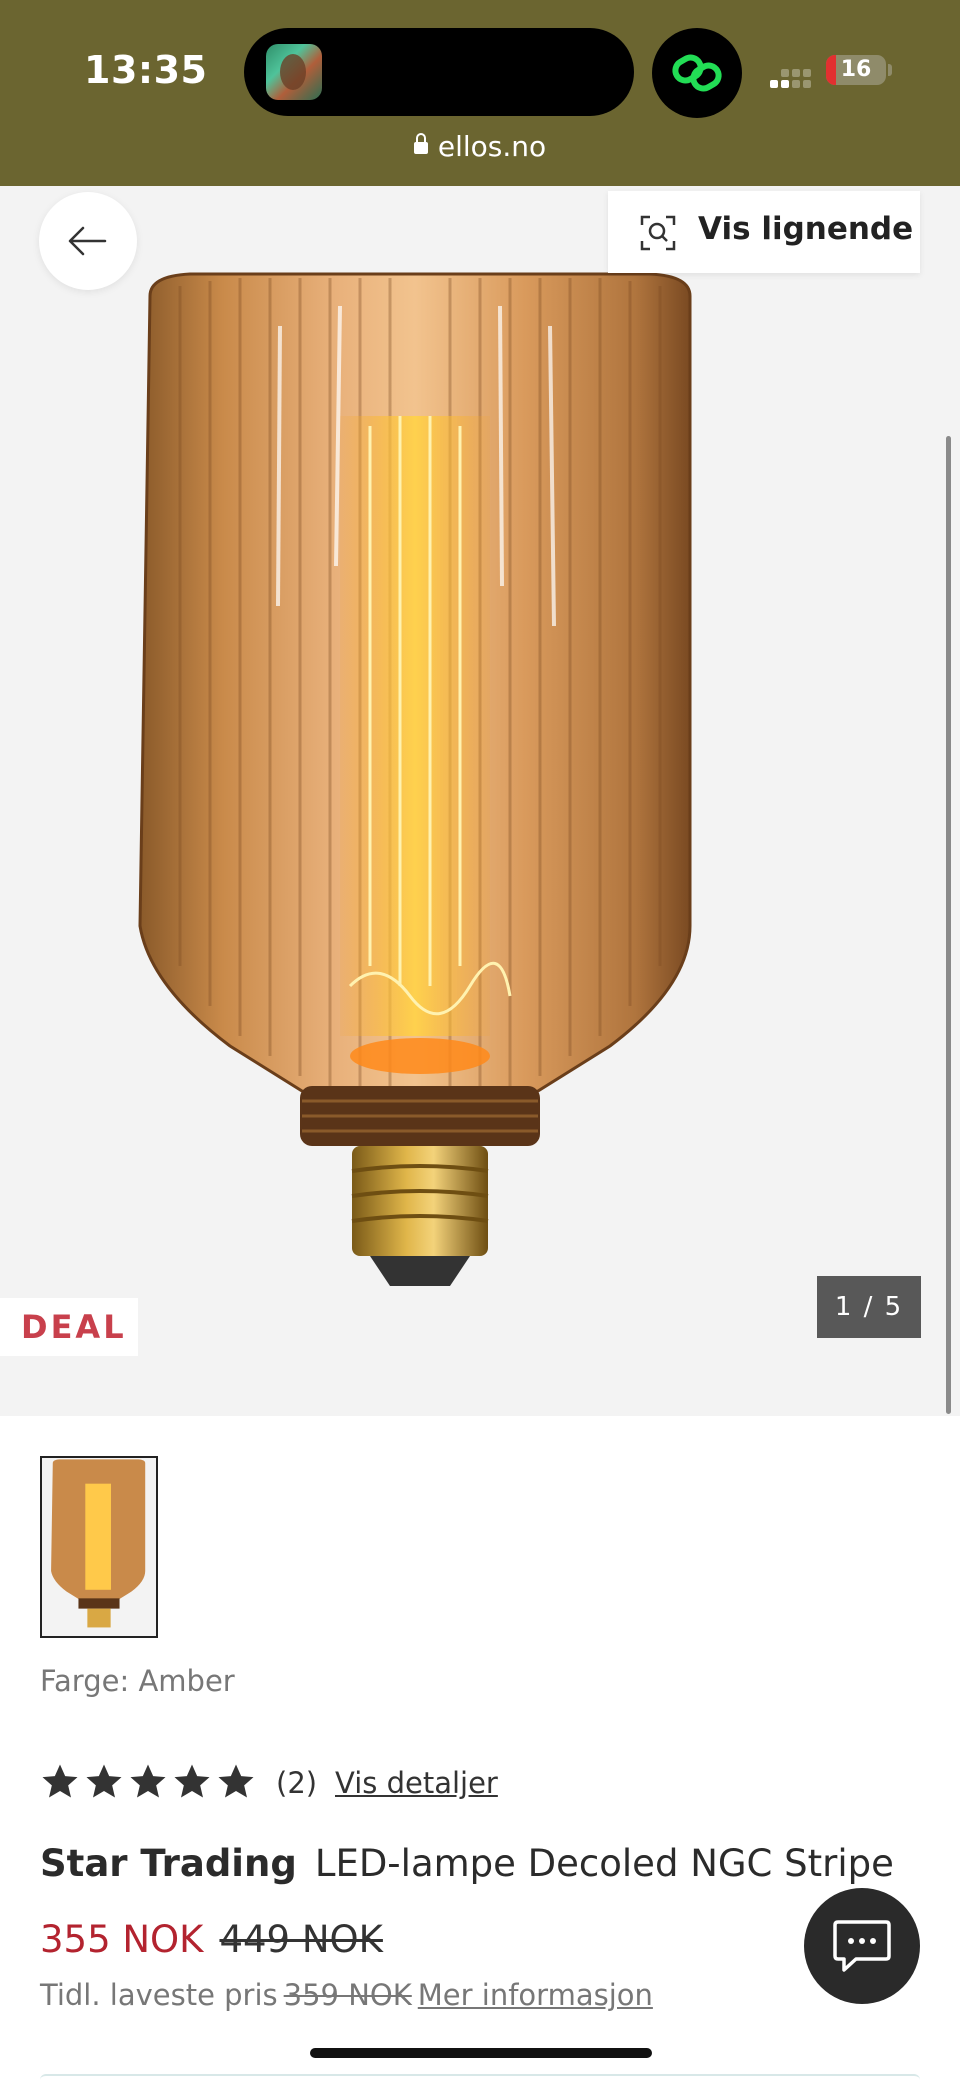  Describe the element at coordinates (420, 143) in the screenshot. I see `lock-icon` at that location.